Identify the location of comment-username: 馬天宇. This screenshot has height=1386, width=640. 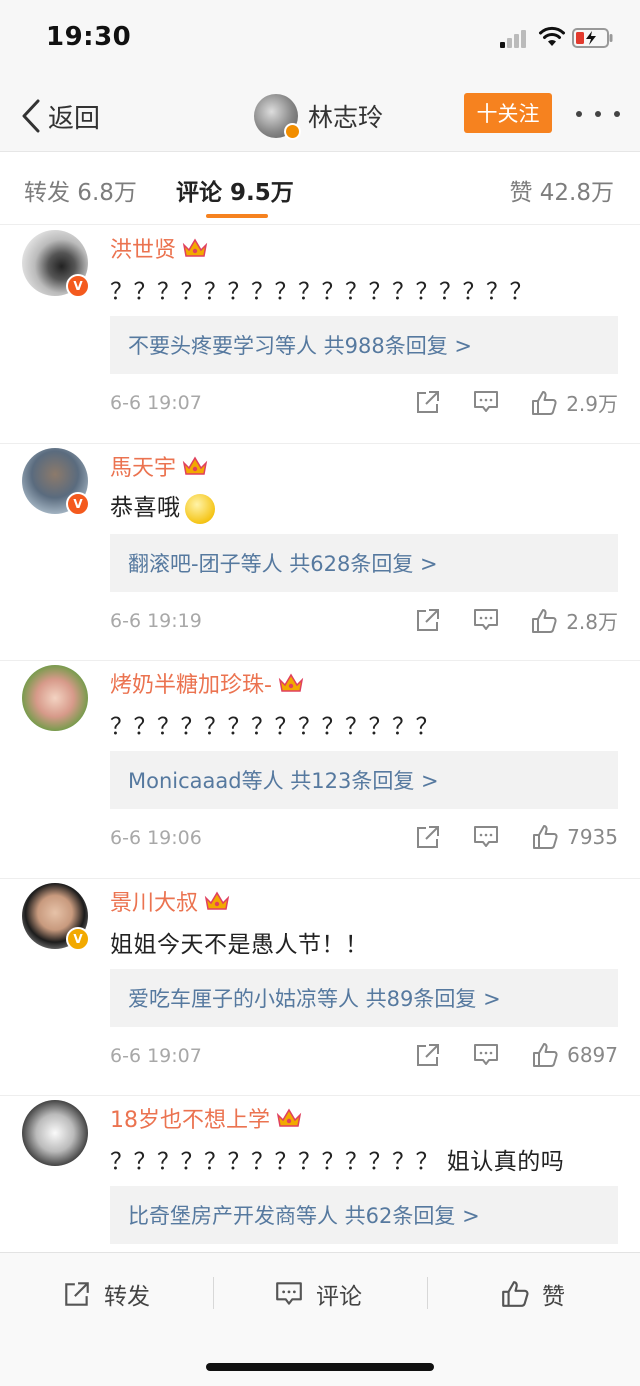
(159, 466).